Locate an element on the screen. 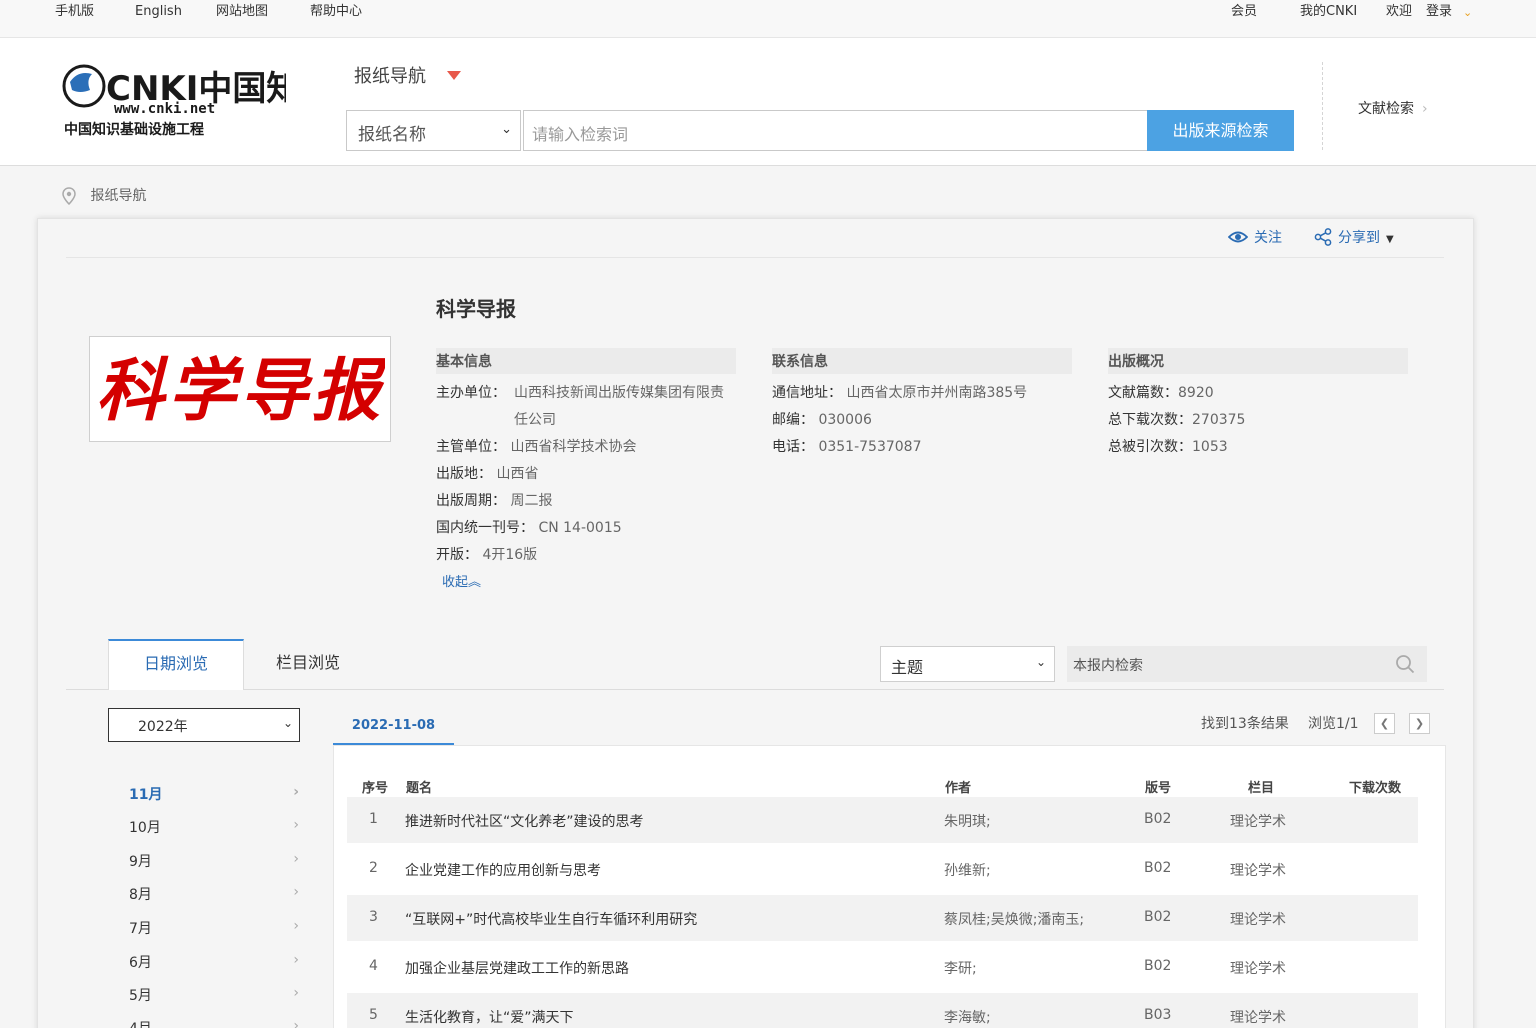 The image size is (1536, 1028). address-label: 通信地址： is located at coordinates (807, 393).